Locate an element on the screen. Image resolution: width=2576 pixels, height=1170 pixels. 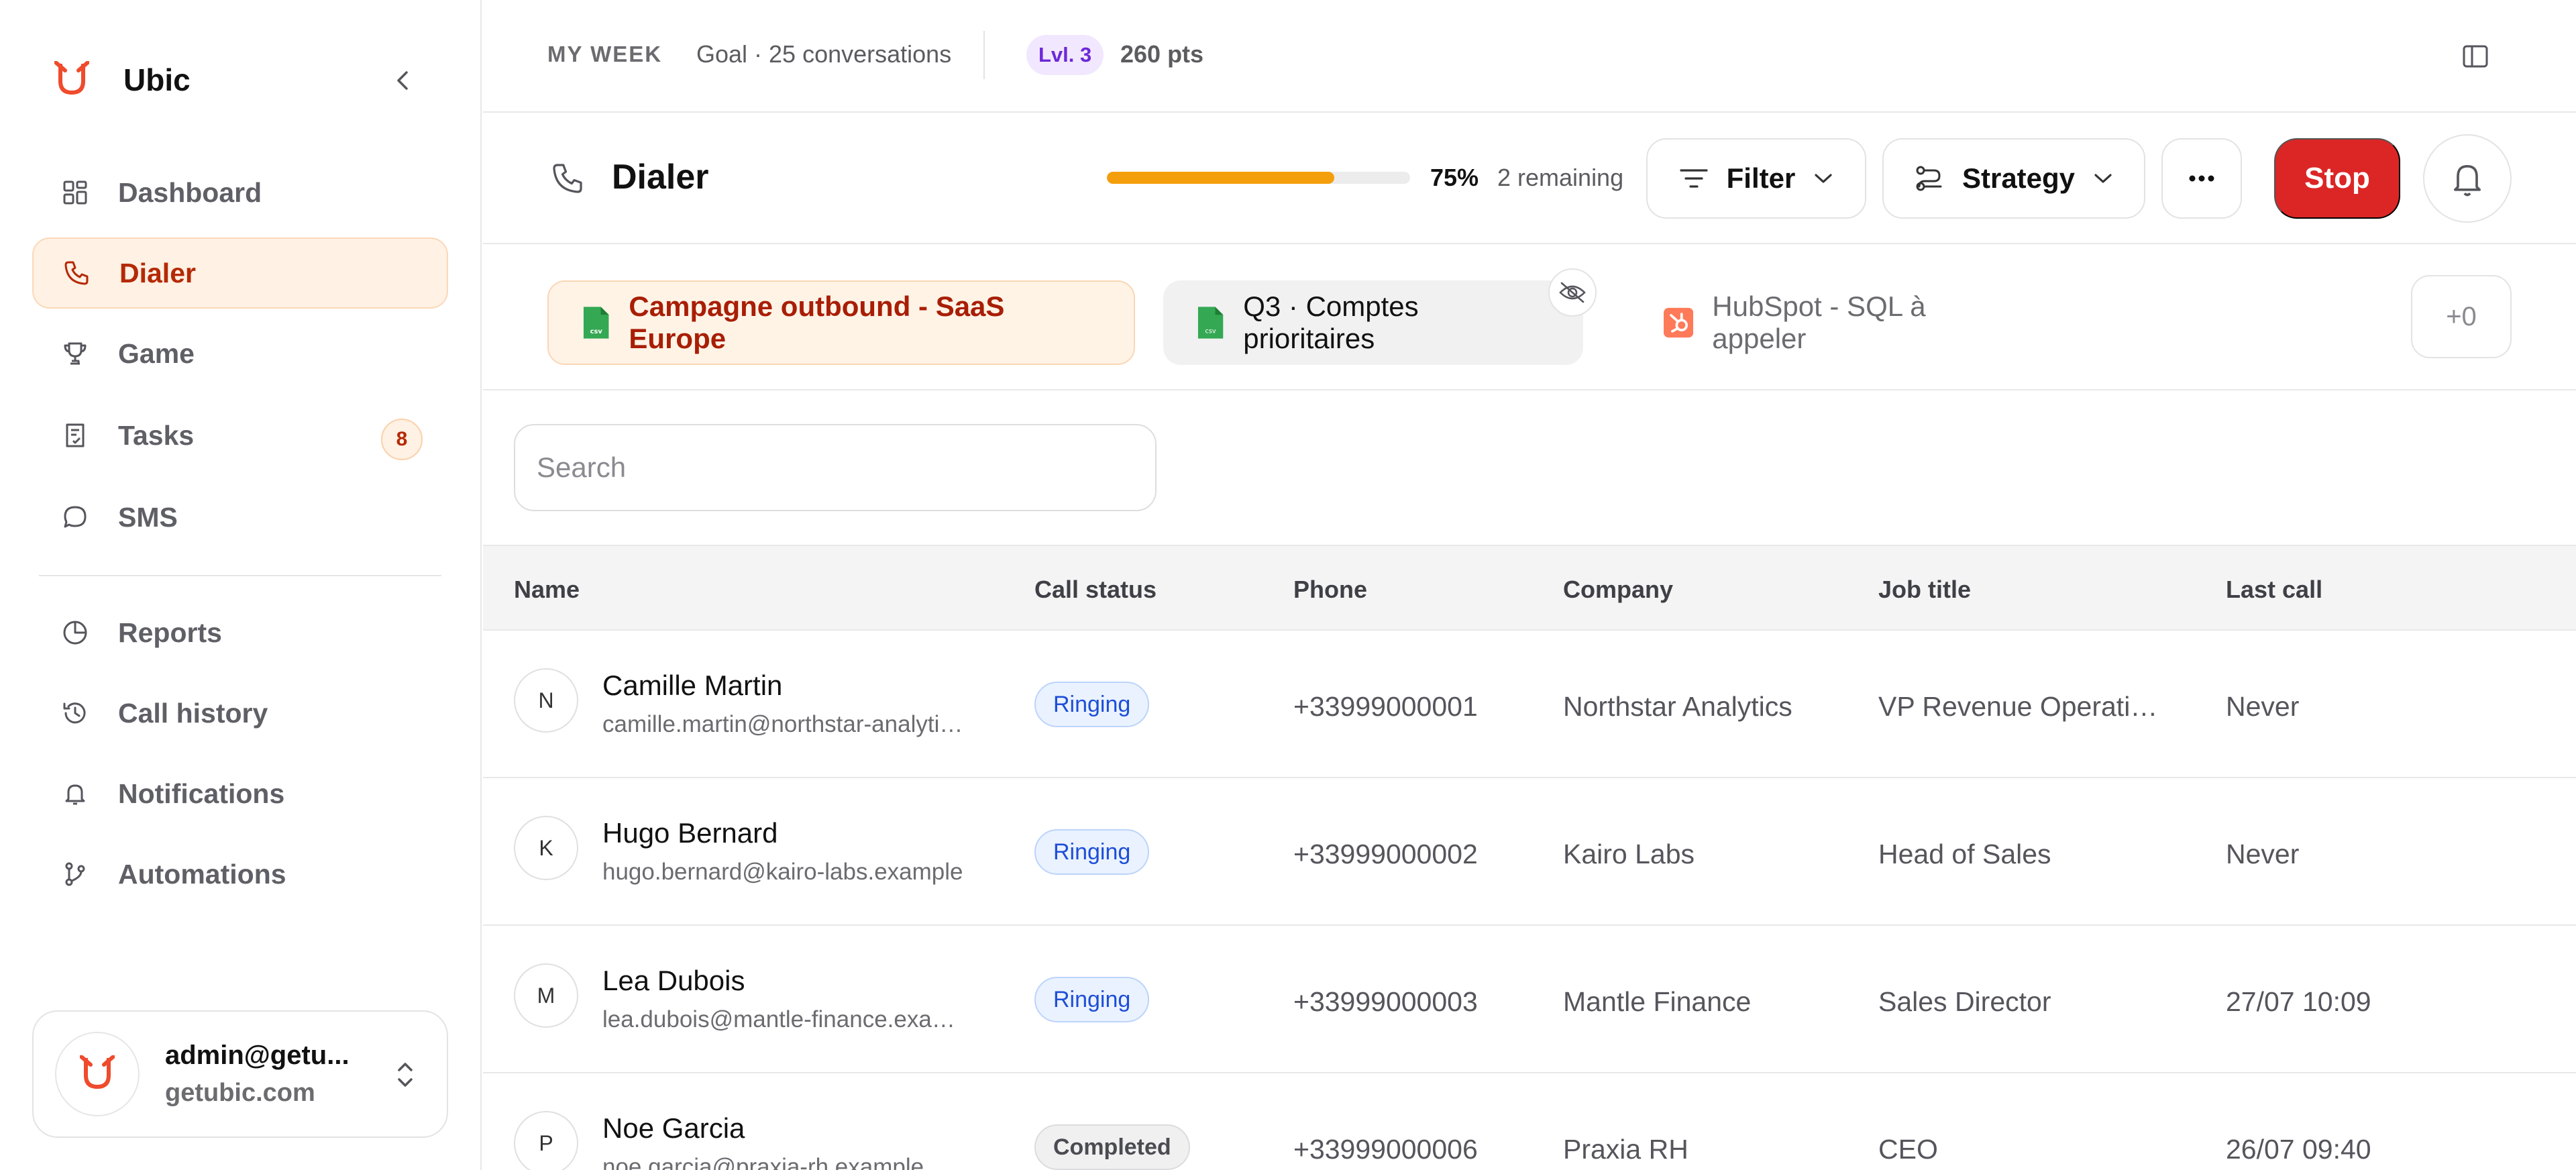
strategy-icon is located at coordinates (1929, 178).